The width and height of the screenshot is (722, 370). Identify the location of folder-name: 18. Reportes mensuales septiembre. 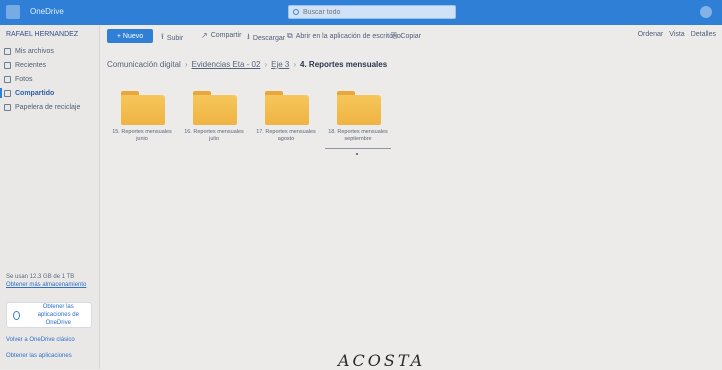
(358, 135).